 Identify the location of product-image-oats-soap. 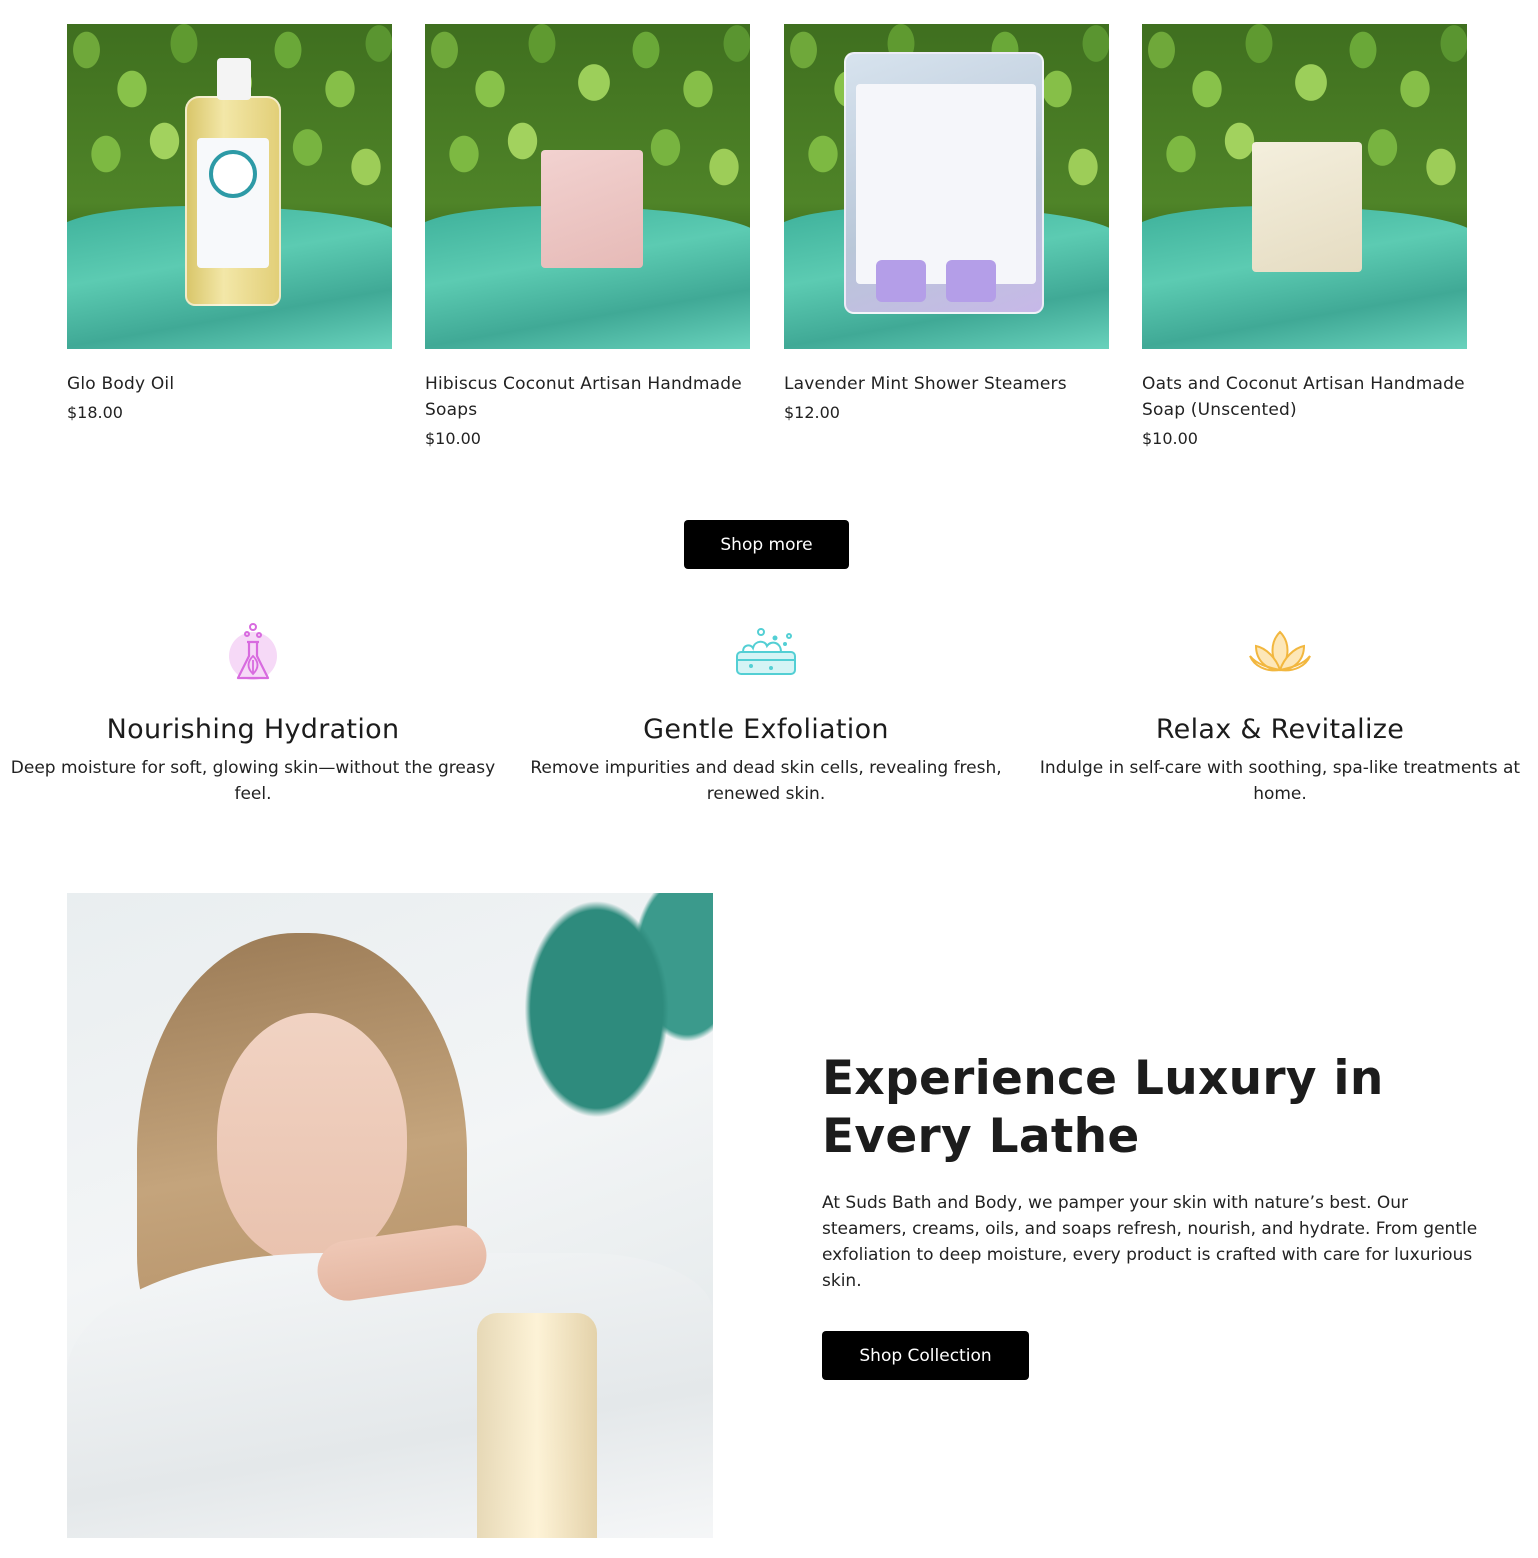
(1304, 186).